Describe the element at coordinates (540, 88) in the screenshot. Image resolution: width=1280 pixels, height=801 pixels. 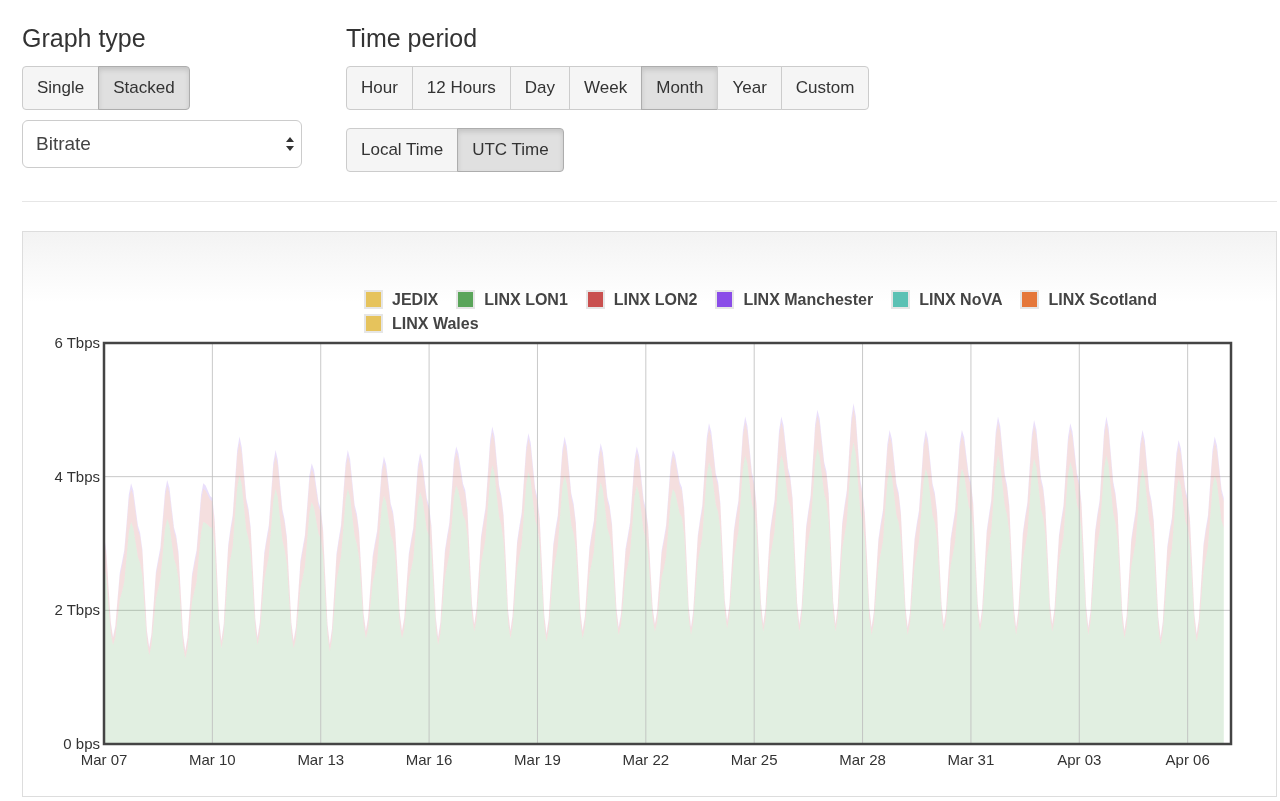
I see `time-range-button: Day` at that location.